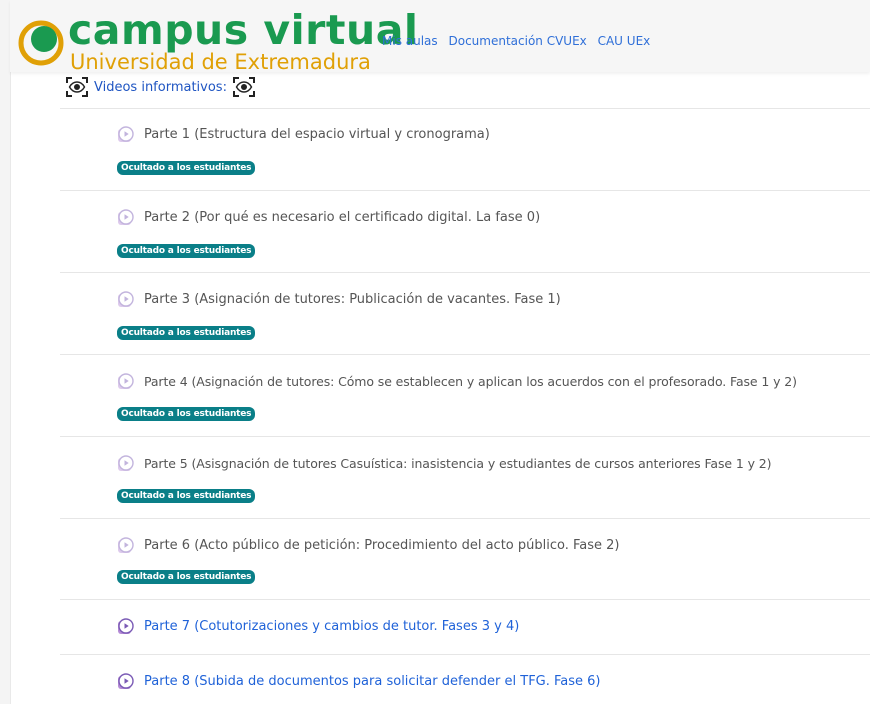  Describe the element at coordinates (243, 30) in the screenshot. I see `logo-title: campus virtual` at that location.